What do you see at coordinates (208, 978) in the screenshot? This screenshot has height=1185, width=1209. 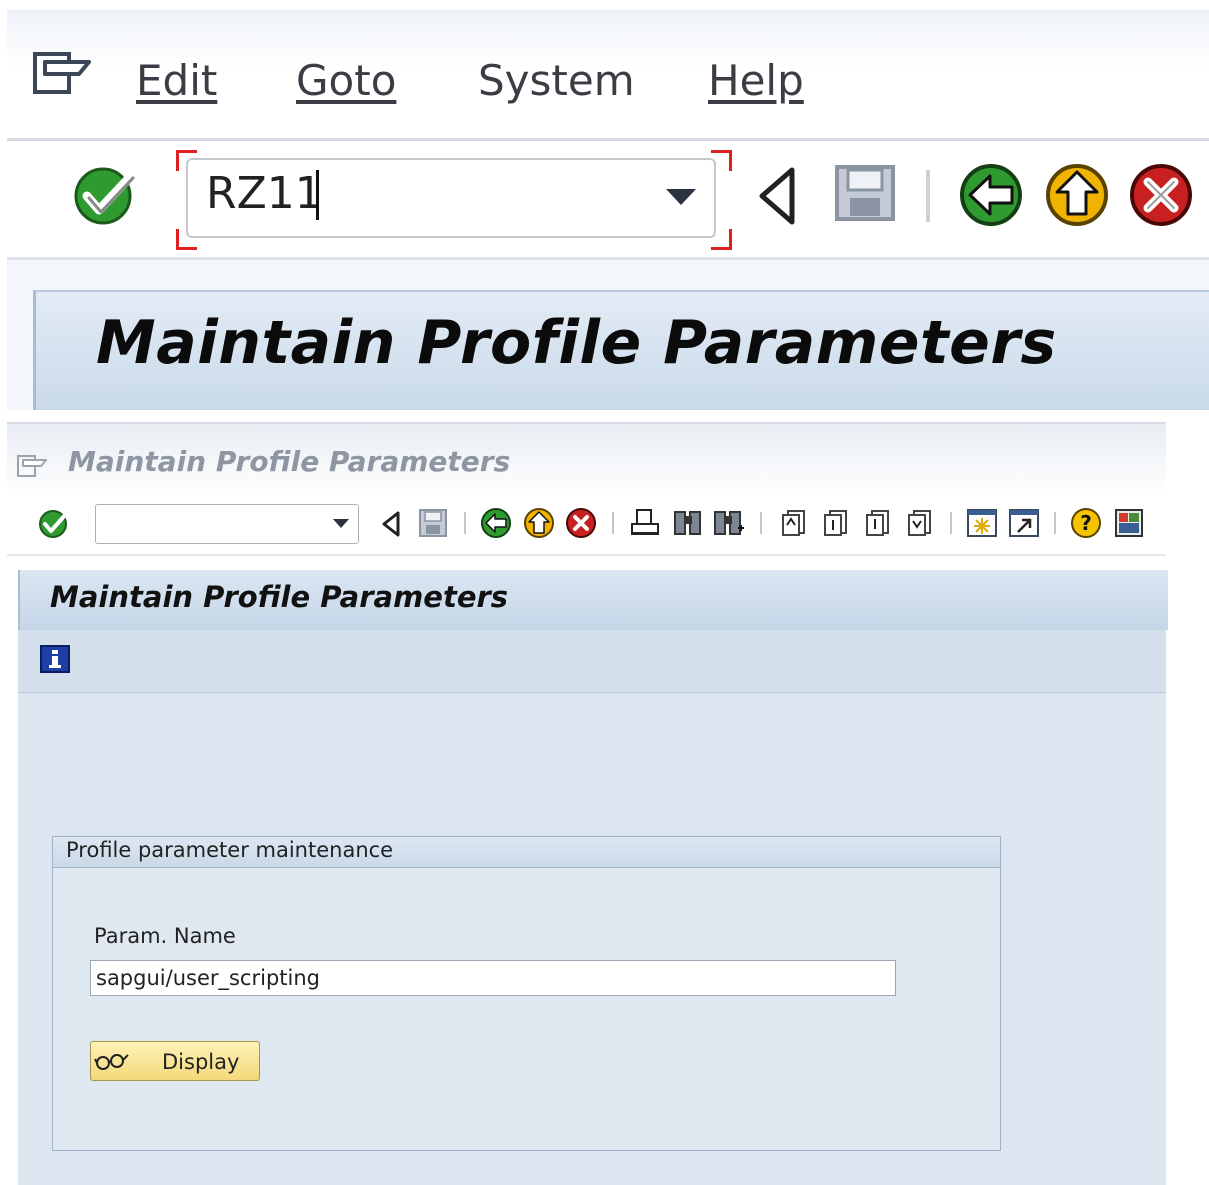 I see `param-name-value: sapgui/user_scripting` at bounding box center [208, 978].